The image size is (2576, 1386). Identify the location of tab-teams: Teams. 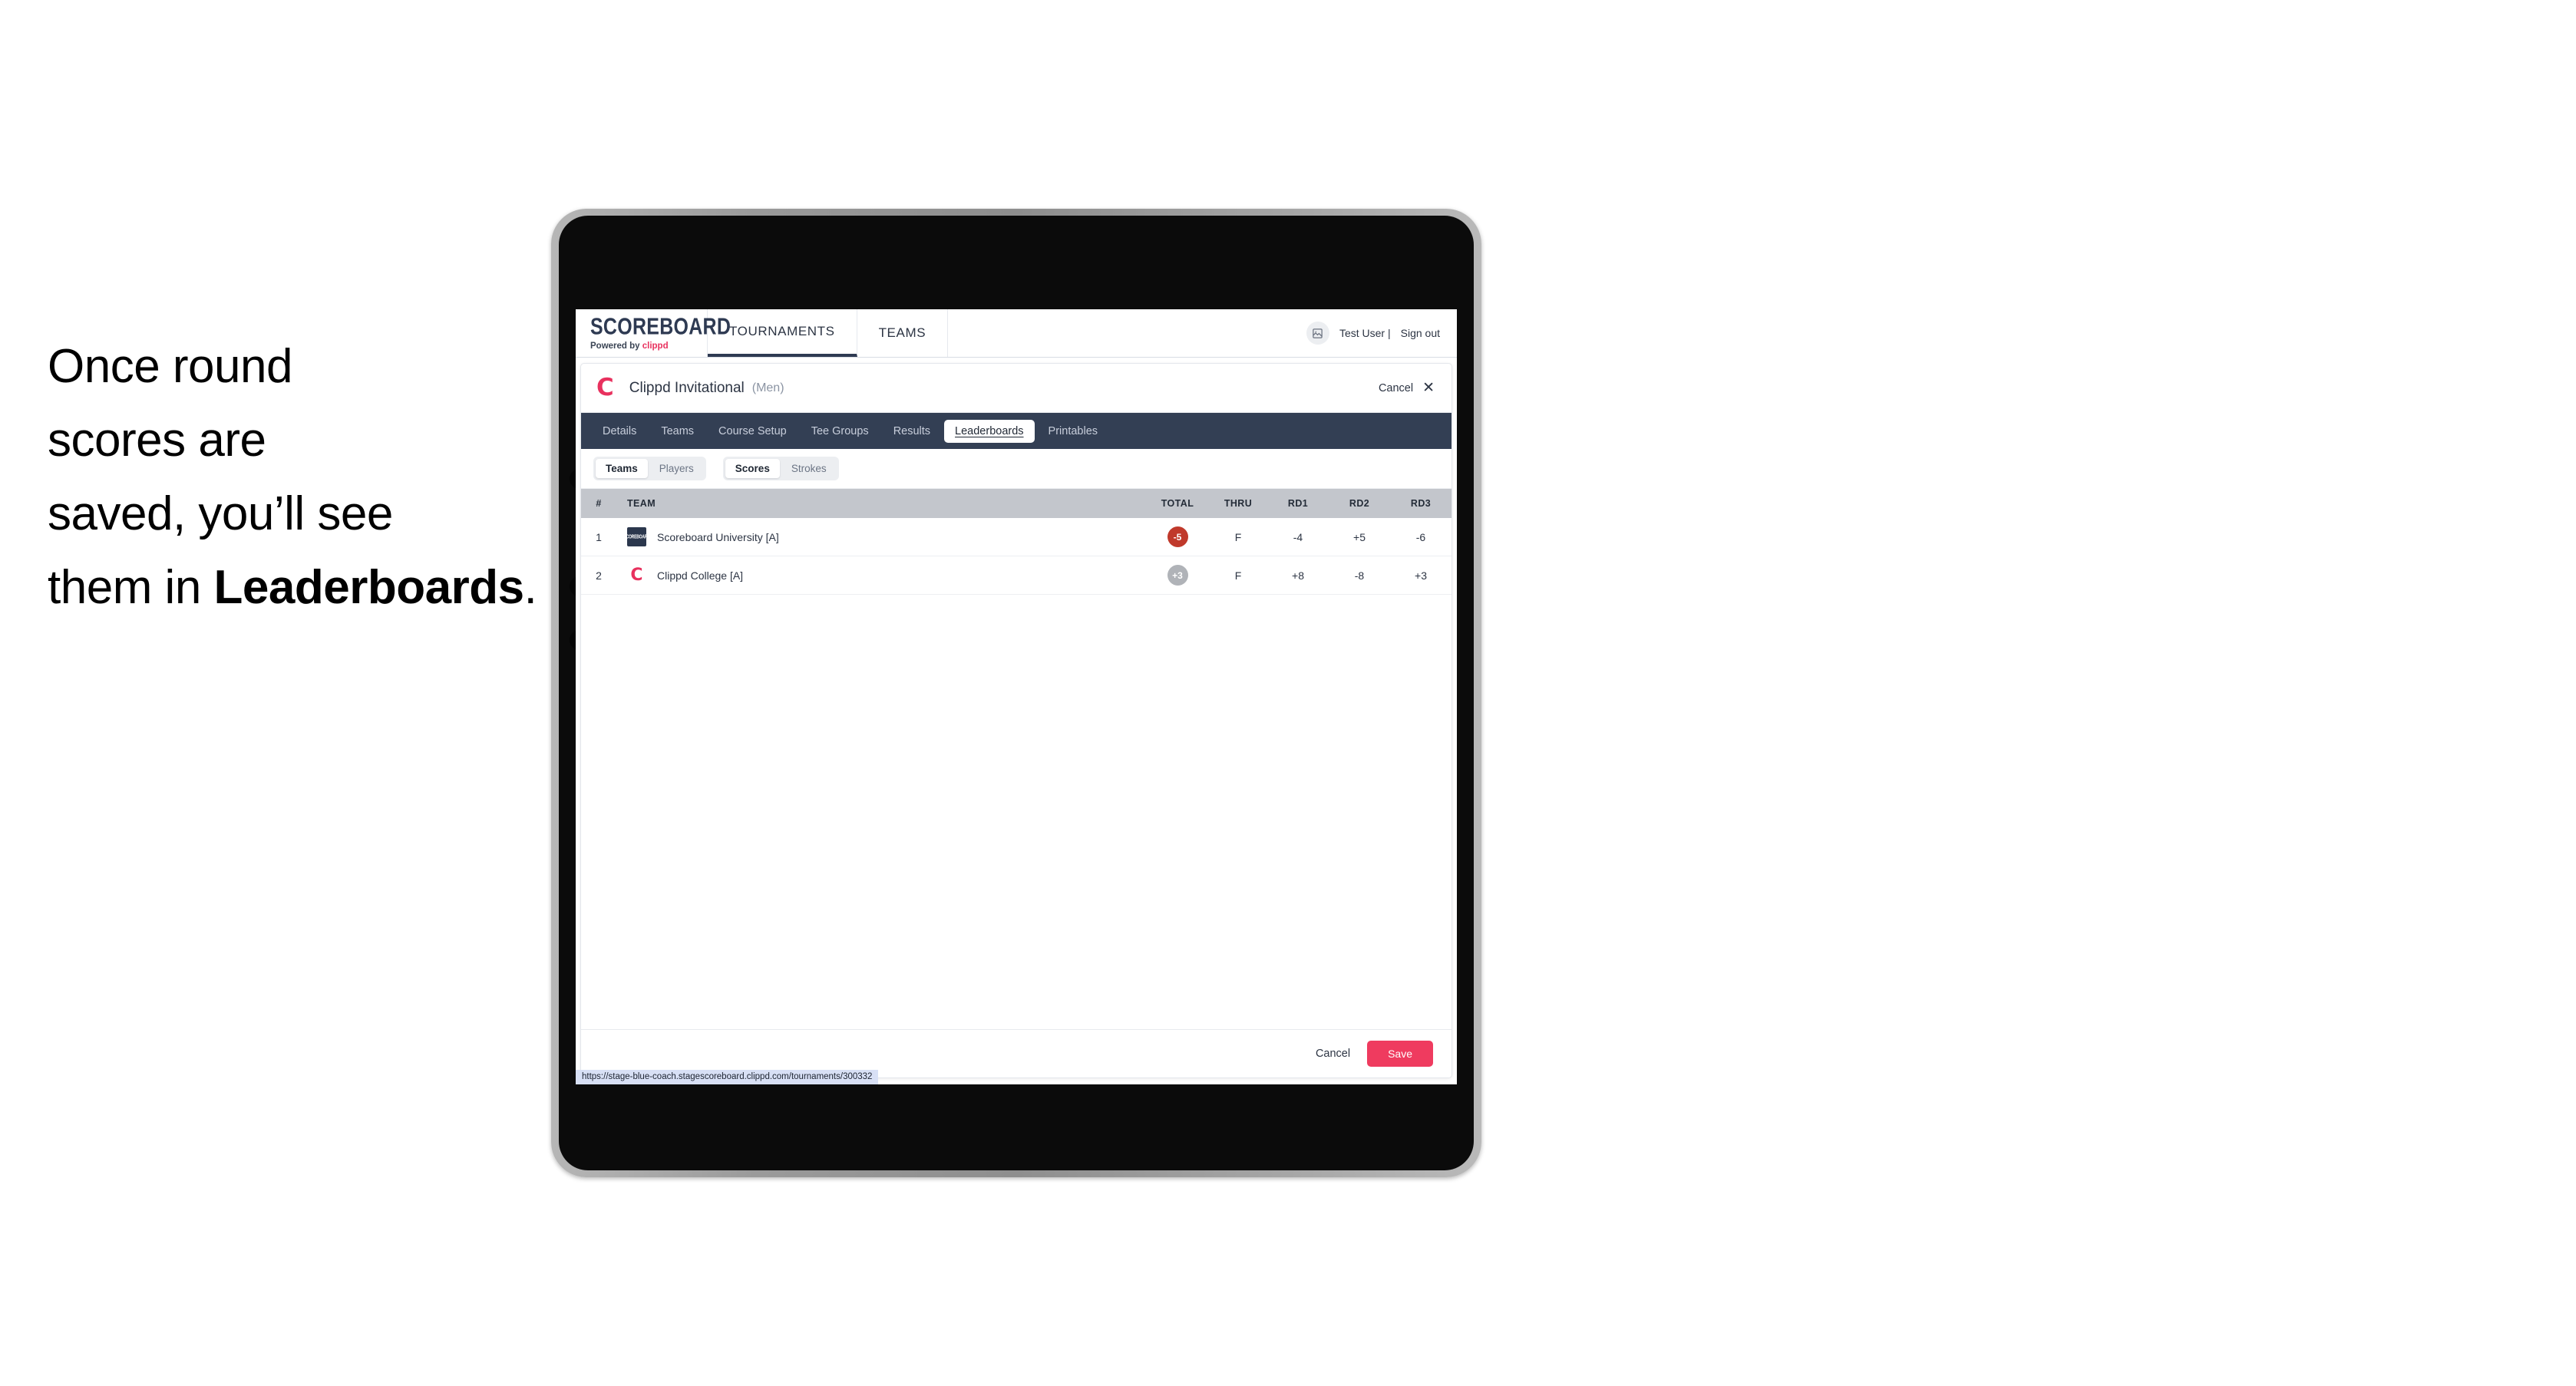
(677, 431).